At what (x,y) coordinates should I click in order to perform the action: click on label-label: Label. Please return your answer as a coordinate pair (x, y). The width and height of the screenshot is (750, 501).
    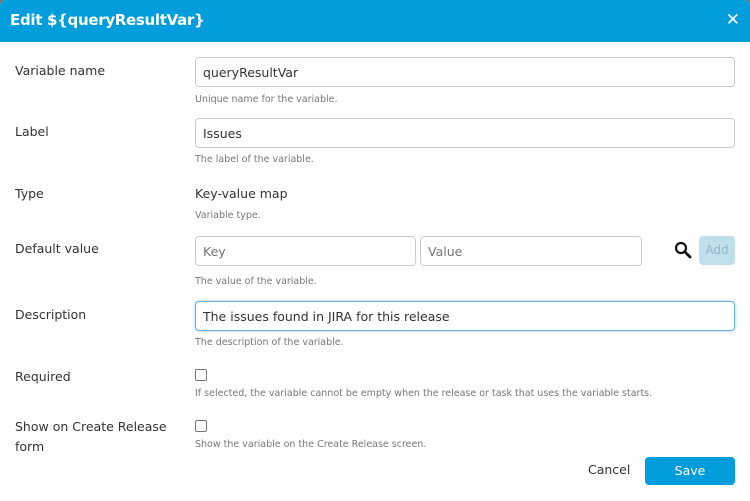
    Looking at the image, I should click on (32, 131).